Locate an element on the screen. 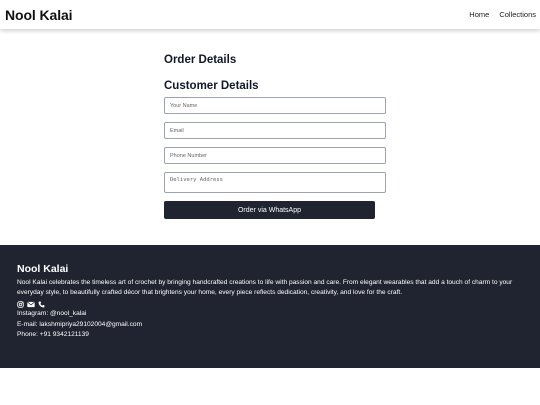 The image size is (540, 405). name-input is located at coordinates (275, 105).